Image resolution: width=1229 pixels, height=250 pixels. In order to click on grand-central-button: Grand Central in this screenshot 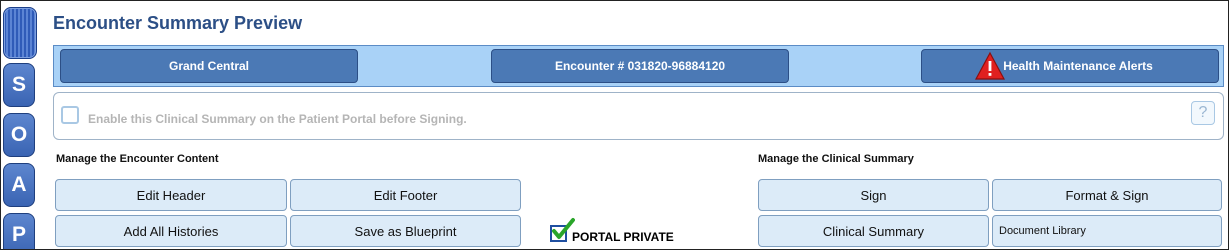, I will do `click(209, 66)`.